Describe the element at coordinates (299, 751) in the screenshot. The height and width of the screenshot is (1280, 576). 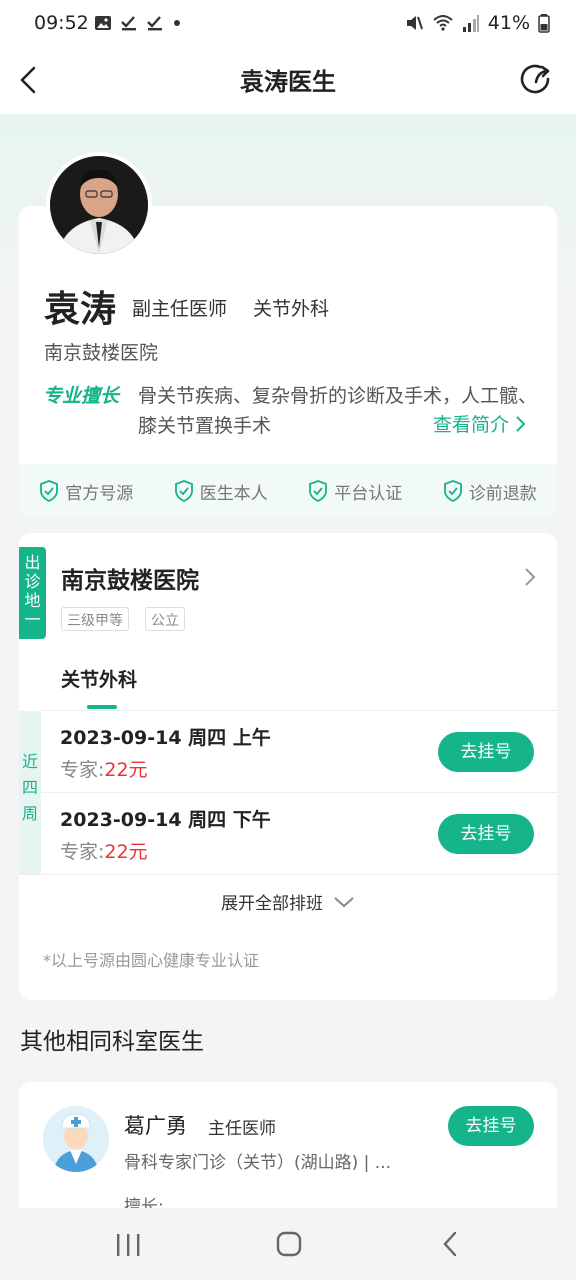
I see `schedule-slot: 2023-09-14 周四 上午 专家:22元 去挂号` at that location.